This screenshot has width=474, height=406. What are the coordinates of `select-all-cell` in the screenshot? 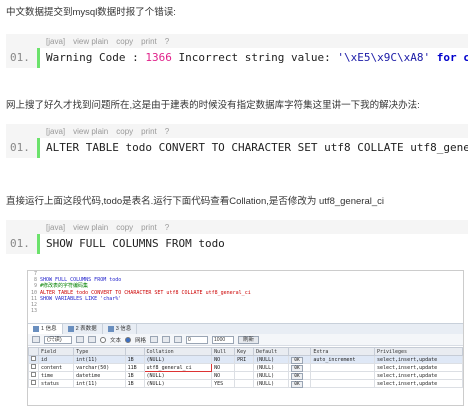 It's located at (33, 351).